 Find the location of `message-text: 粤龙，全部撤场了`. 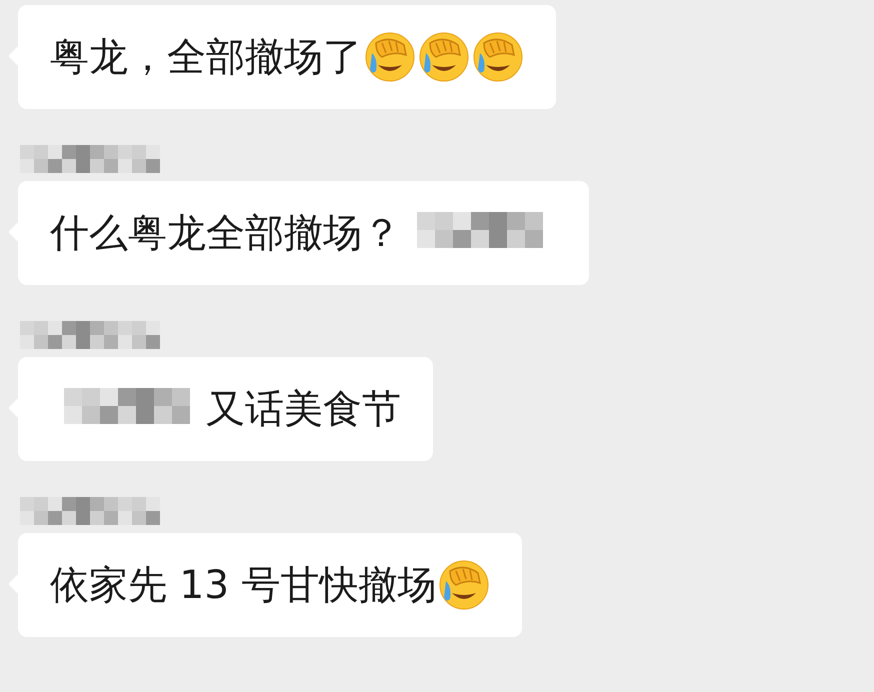

message-text: 粤龙，全部撤场了 is located at coordinates (206, 58).